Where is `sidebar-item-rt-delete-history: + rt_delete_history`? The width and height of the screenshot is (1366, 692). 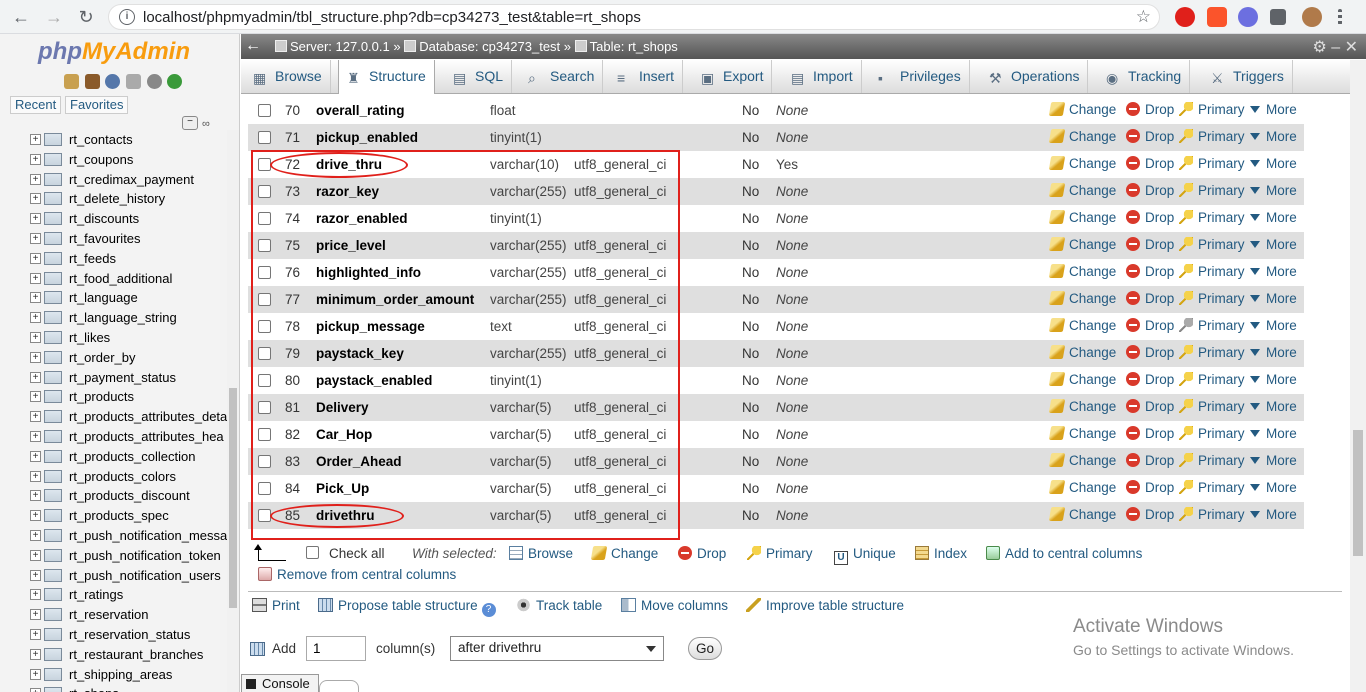
sidebar-item-rt-delete-history: + rt_delete_history is located at coordinates (114, 199).